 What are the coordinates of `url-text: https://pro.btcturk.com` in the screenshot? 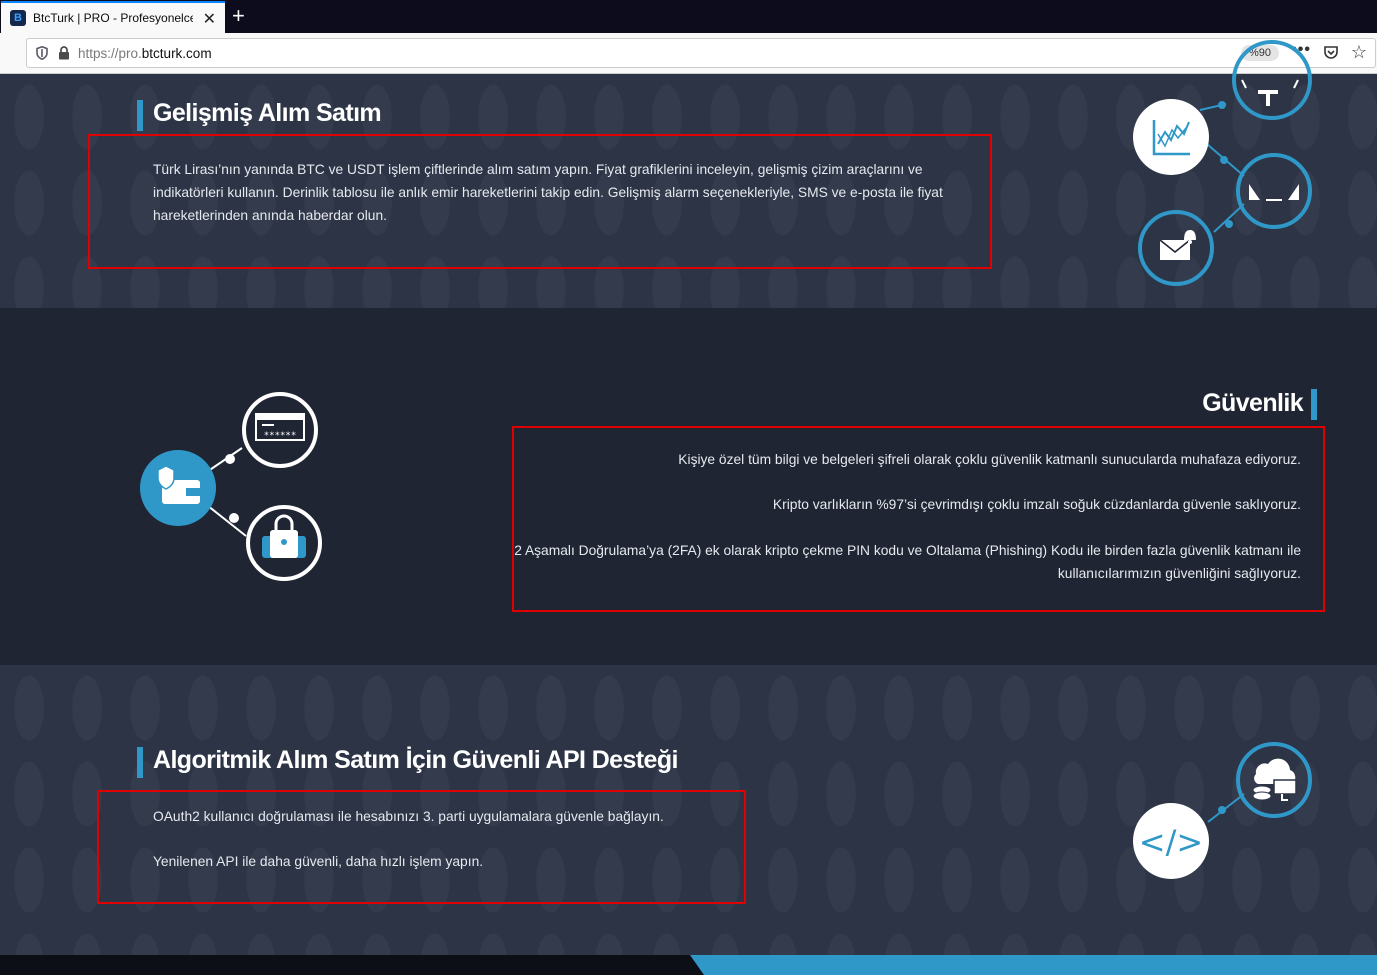 It's located at (145, 53).